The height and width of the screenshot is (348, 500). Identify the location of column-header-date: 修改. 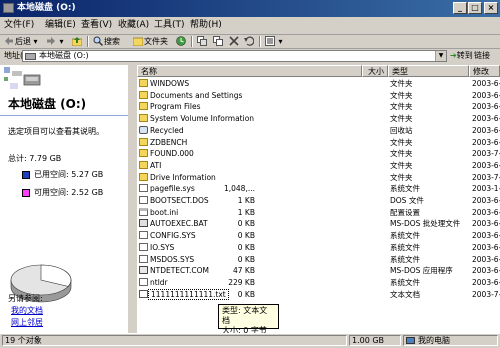
(484, 71).